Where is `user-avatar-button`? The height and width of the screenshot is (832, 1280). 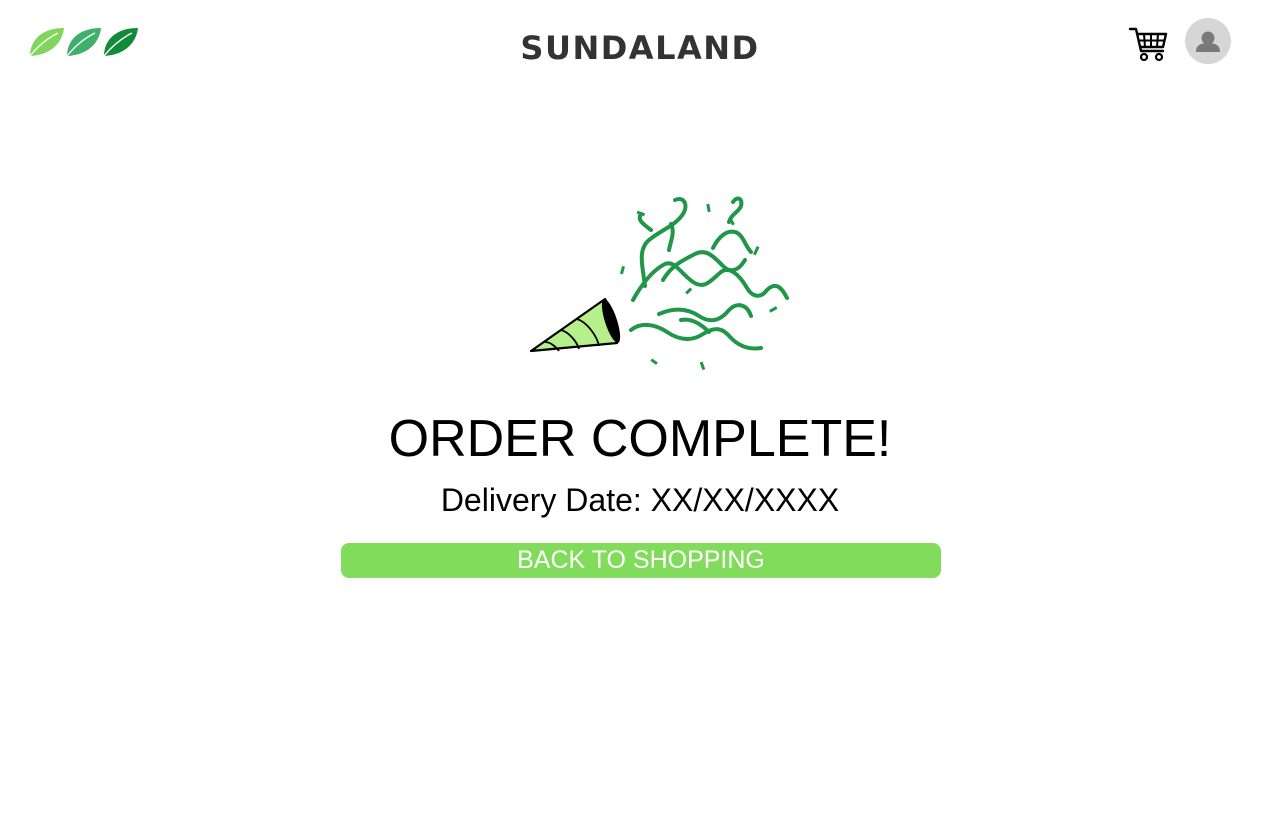 user-avatar-button is located at coordinates (1208, 41).